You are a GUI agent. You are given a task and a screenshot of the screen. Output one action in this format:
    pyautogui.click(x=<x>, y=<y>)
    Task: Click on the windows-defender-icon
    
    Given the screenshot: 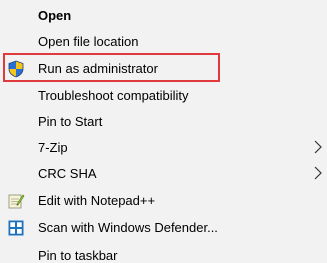 What is the action you would take?
    pyautogui.click(x=16, y=228)
    